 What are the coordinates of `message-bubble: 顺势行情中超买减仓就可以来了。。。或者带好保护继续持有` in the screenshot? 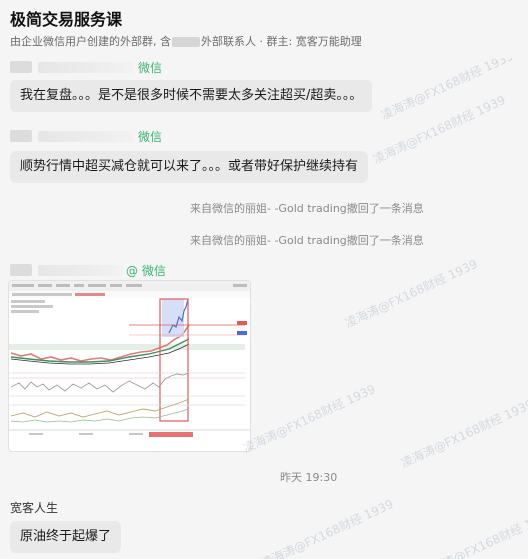 It's located at (189, 167).